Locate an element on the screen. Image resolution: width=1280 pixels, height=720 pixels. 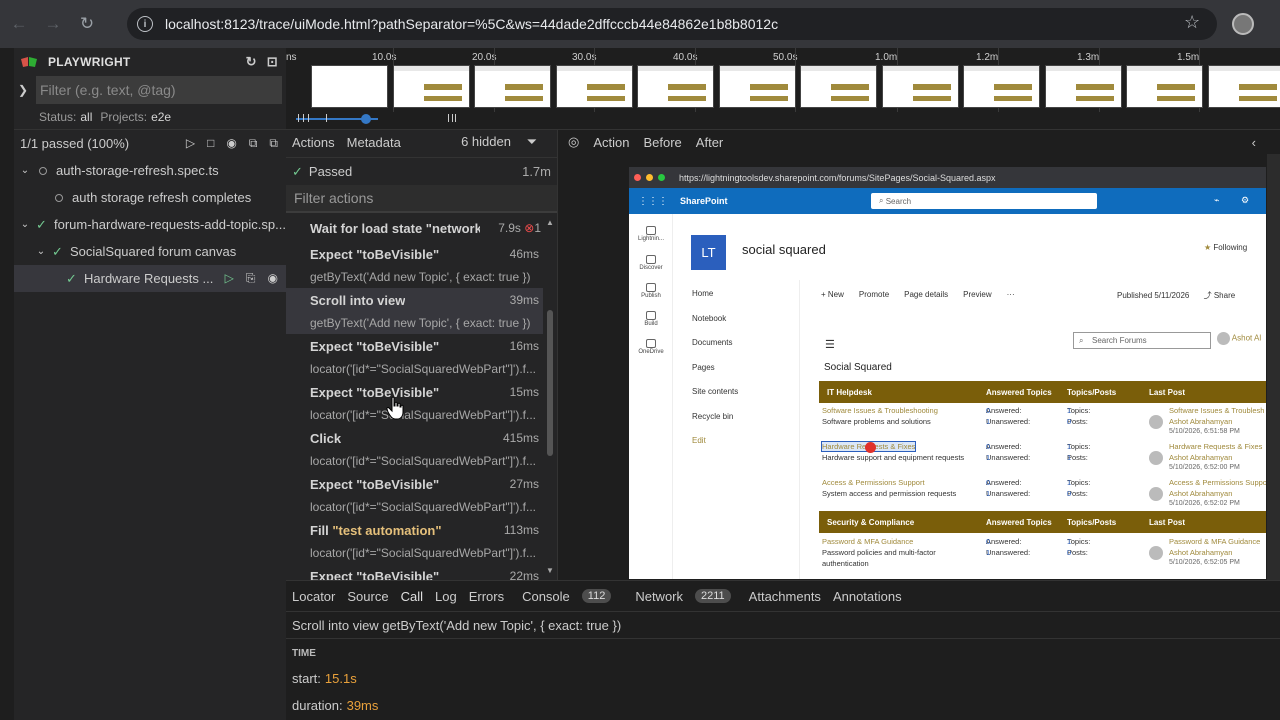
status-value: all is located at coordinates (86, 117).